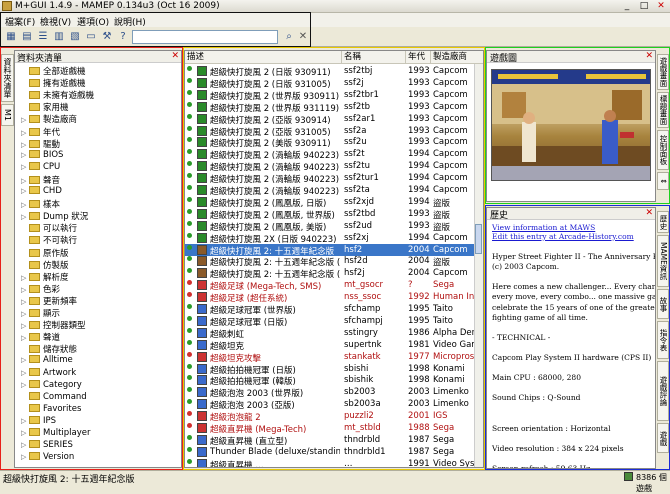 Image resolution: width=670 pixels, height=494 pixels. I want to click on menu-toolbar-frame, so click(155, 29).